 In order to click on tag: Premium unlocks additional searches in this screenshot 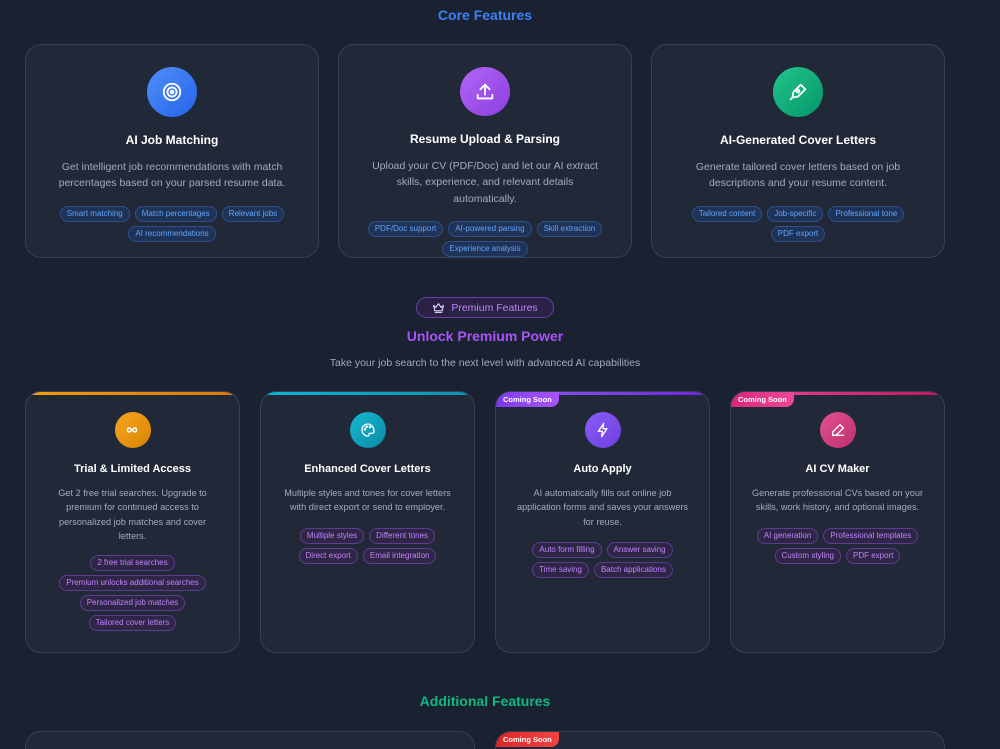, I will do `click(132, 583)`.